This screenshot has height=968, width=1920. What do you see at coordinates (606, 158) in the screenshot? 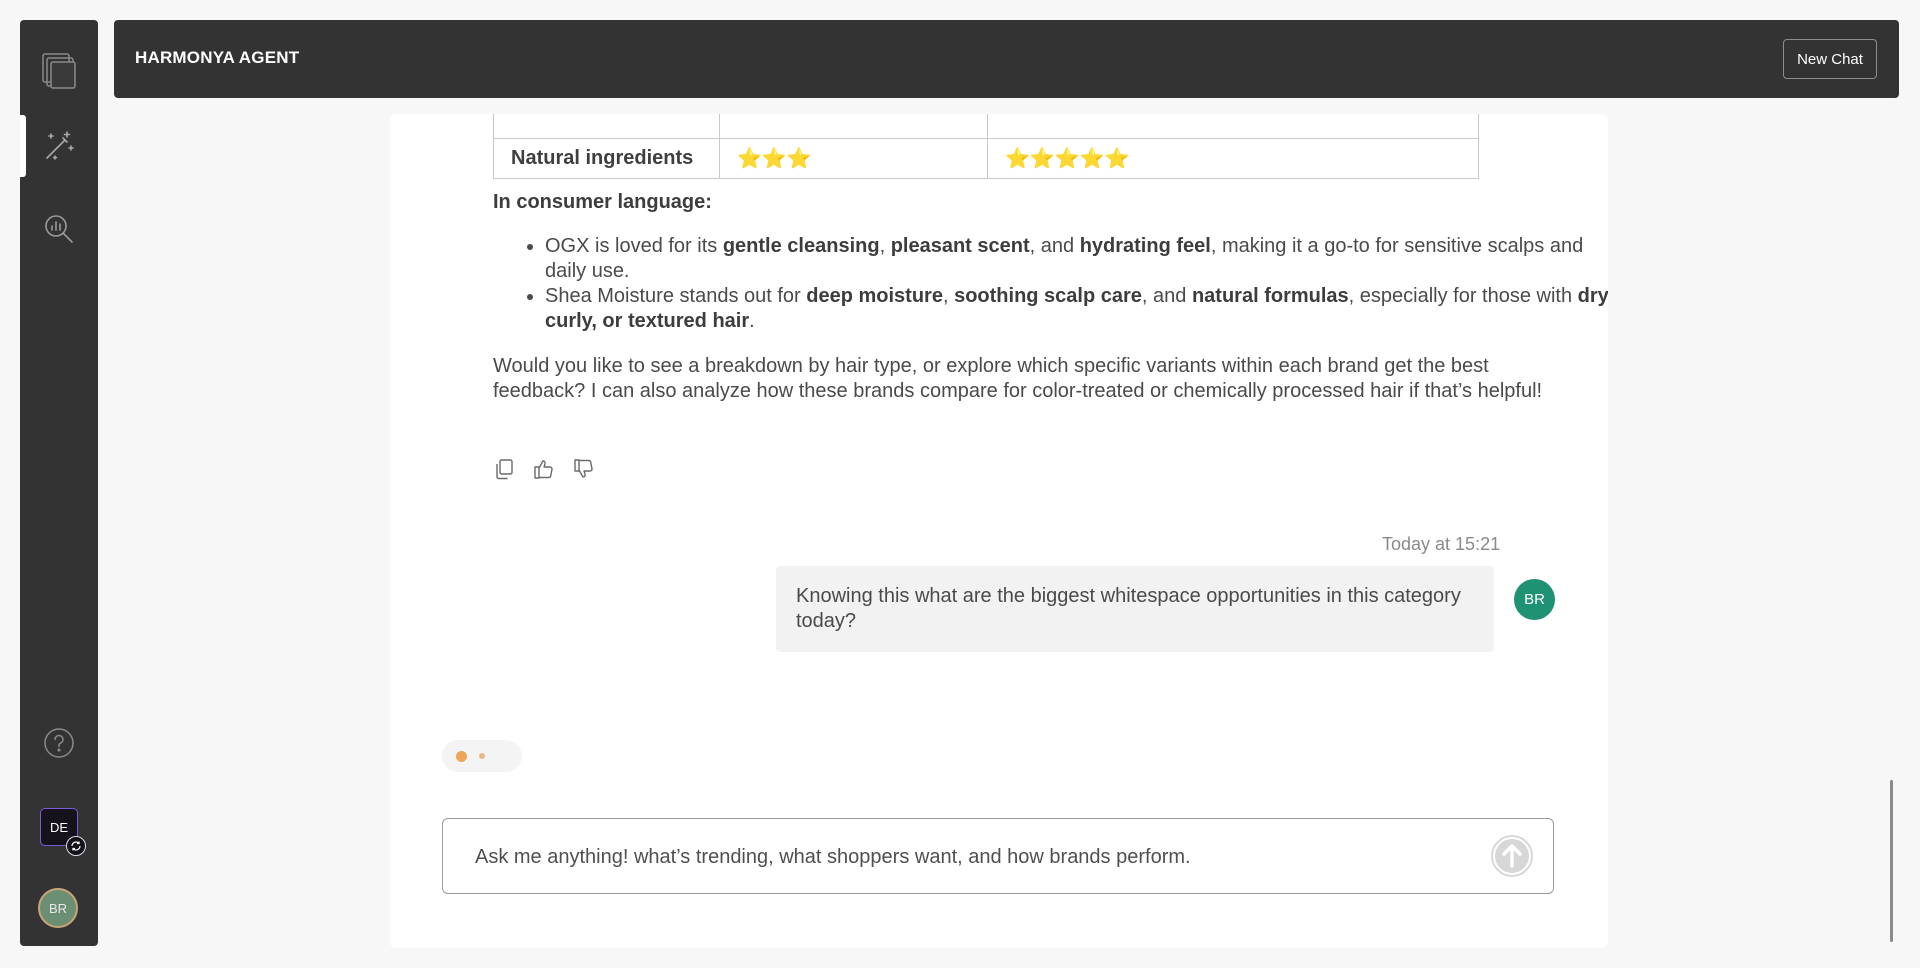
I see `table-cell: Natural ingredients` at bounding box center [606, 158].